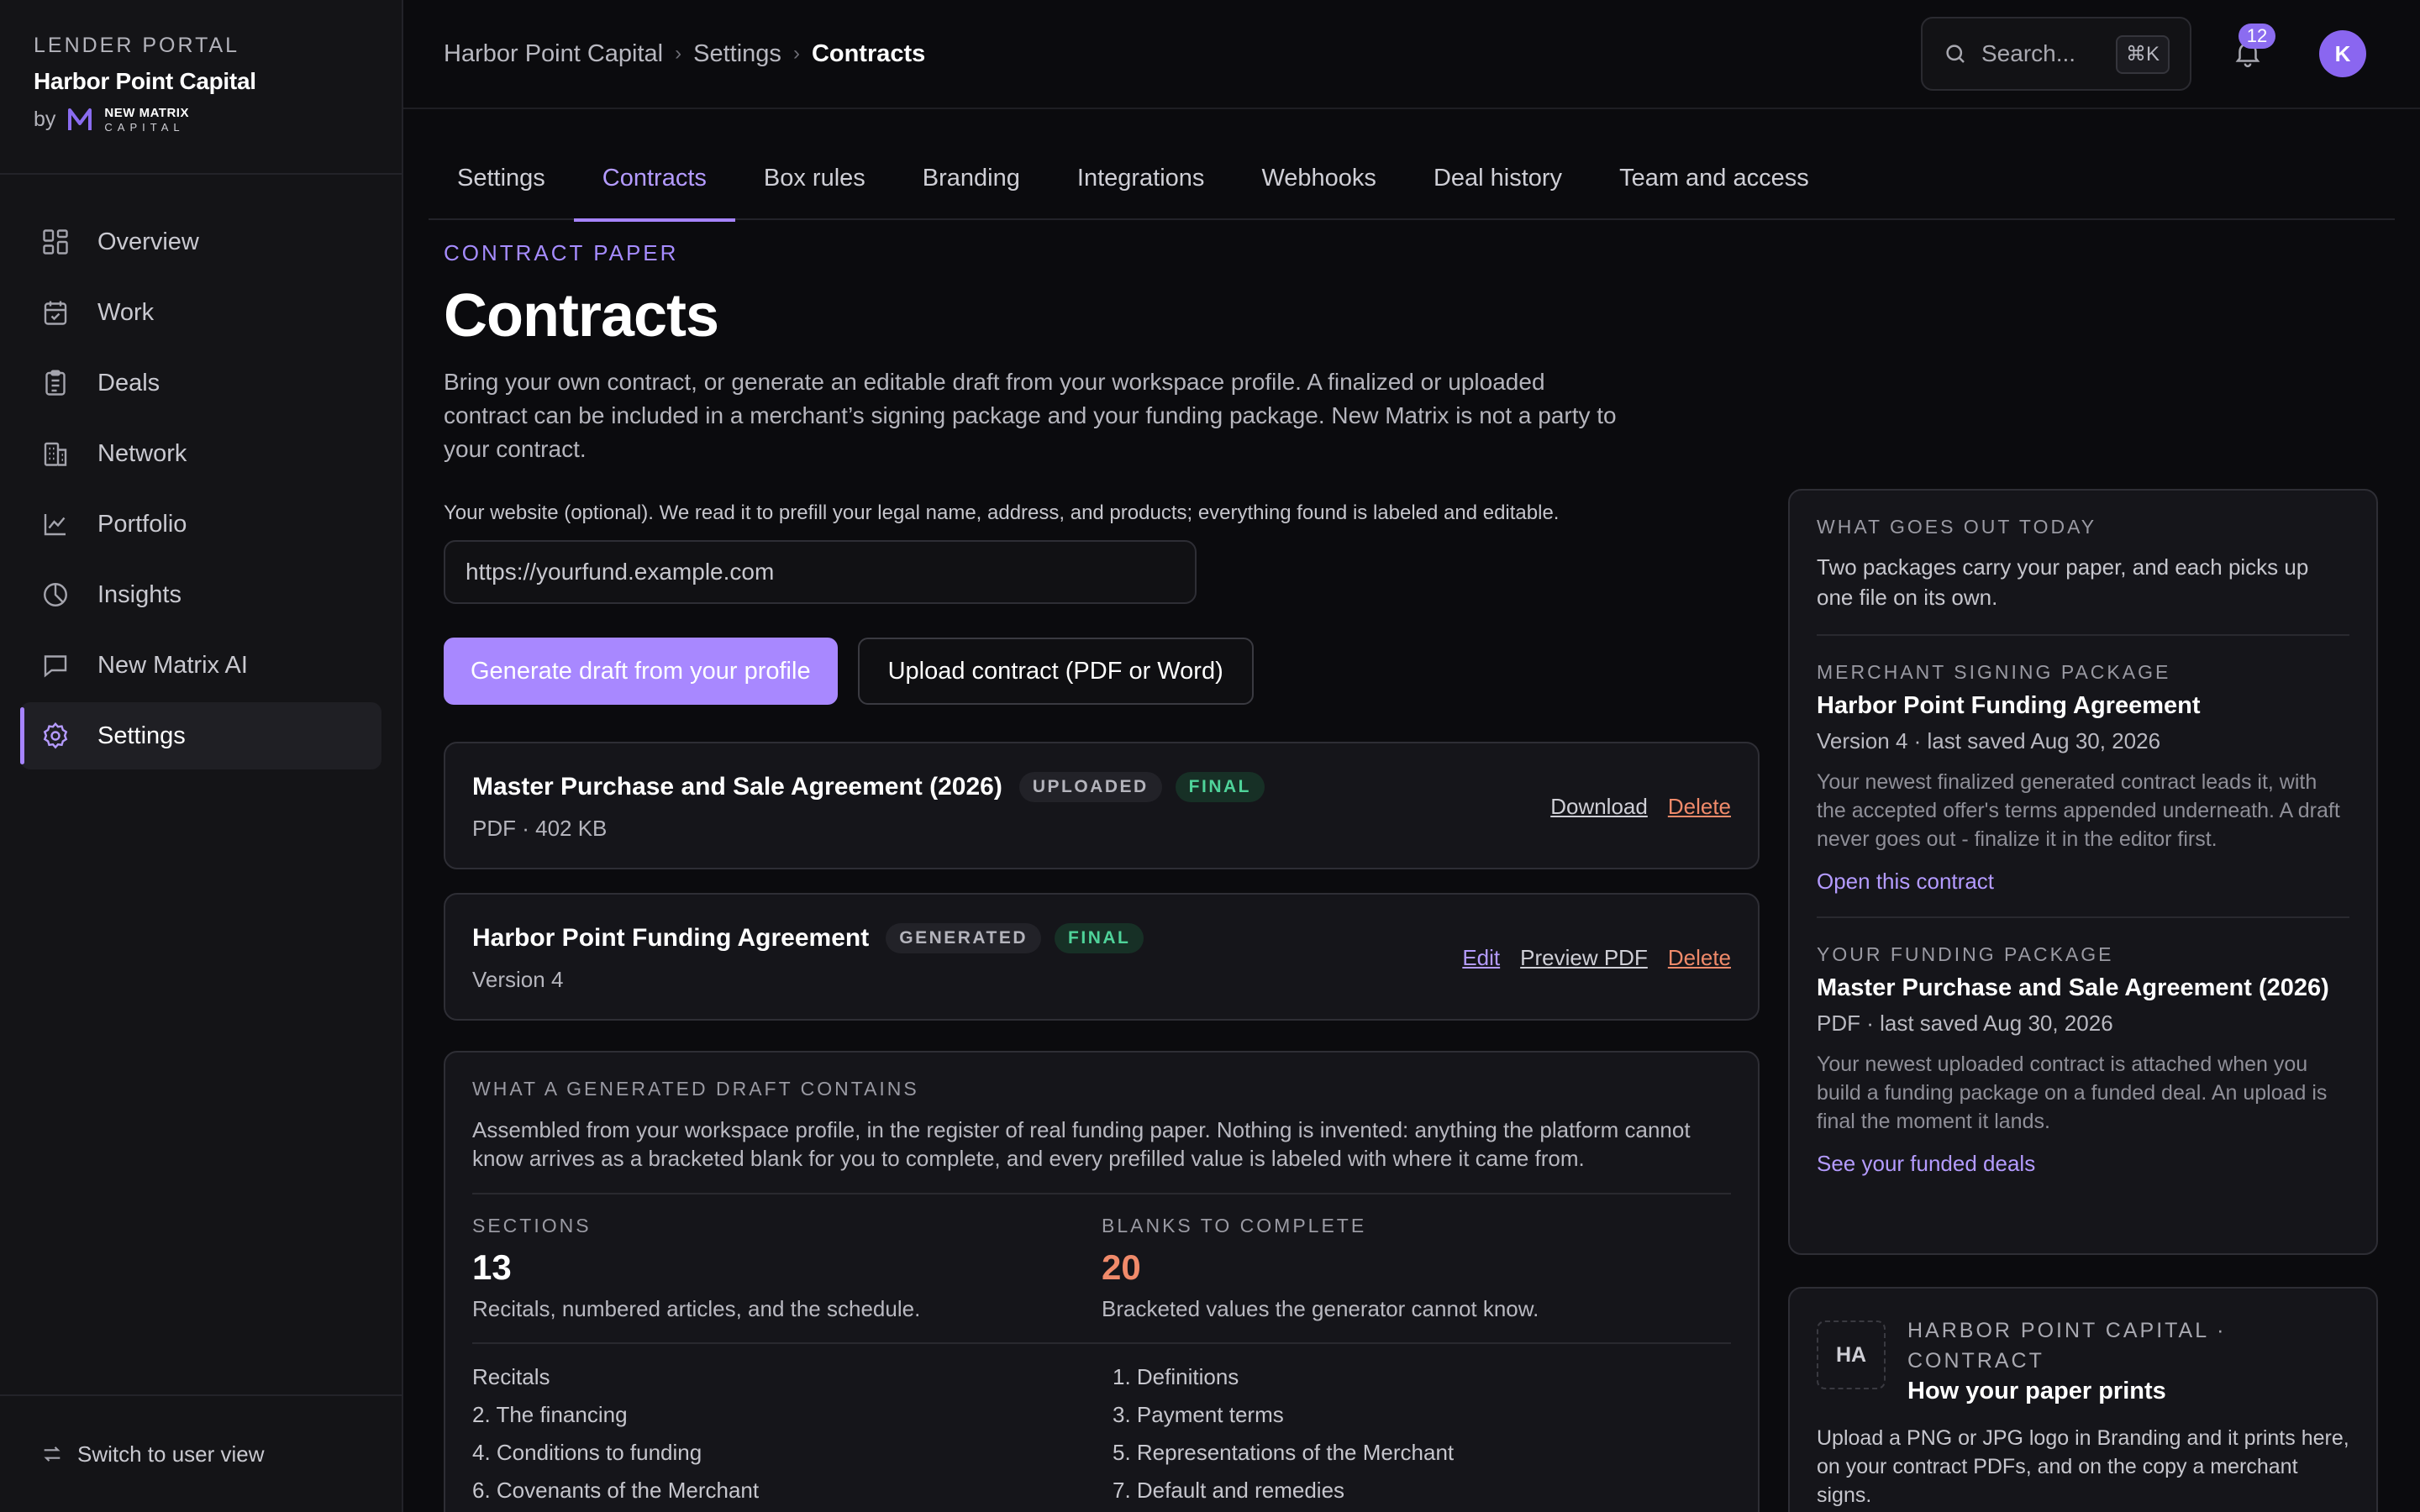 The image size is (2420, 1512). Describe the element at coordinates (145, 81) in the screenshot. I see `company-name: Harbor Point Capital` at that location.